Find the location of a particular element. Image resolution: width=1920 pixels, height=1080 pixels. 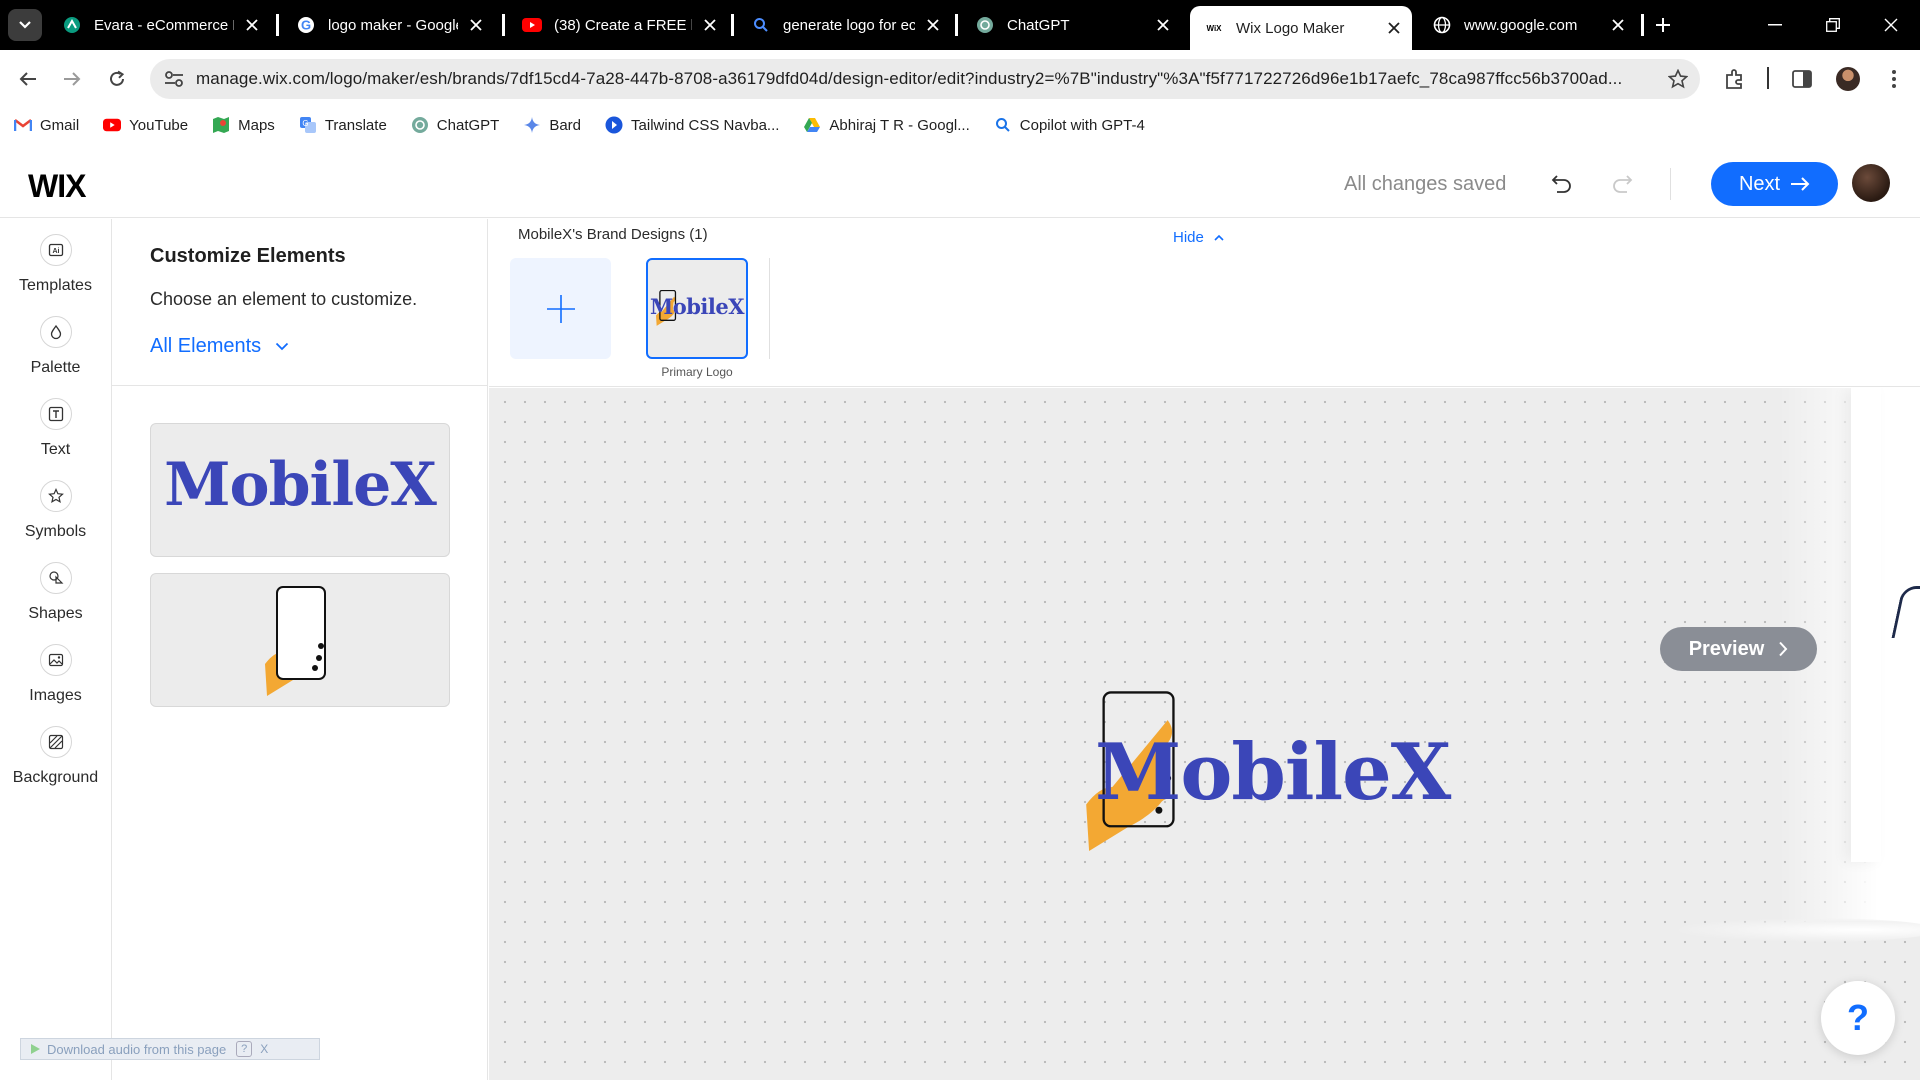

restore-icon is located at coordinates (1833, 25).